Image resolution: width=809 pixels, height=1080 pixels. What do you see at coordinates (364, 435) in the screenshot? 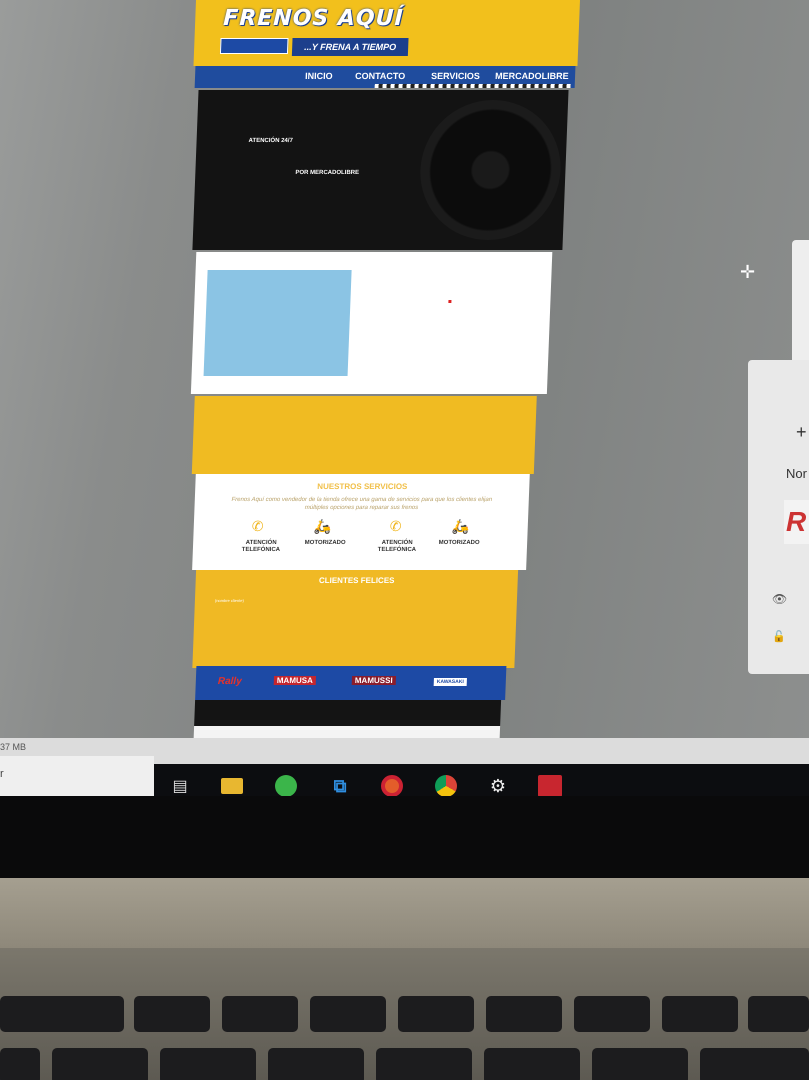
I see `yellow-band` at bounding box center [364, 435].